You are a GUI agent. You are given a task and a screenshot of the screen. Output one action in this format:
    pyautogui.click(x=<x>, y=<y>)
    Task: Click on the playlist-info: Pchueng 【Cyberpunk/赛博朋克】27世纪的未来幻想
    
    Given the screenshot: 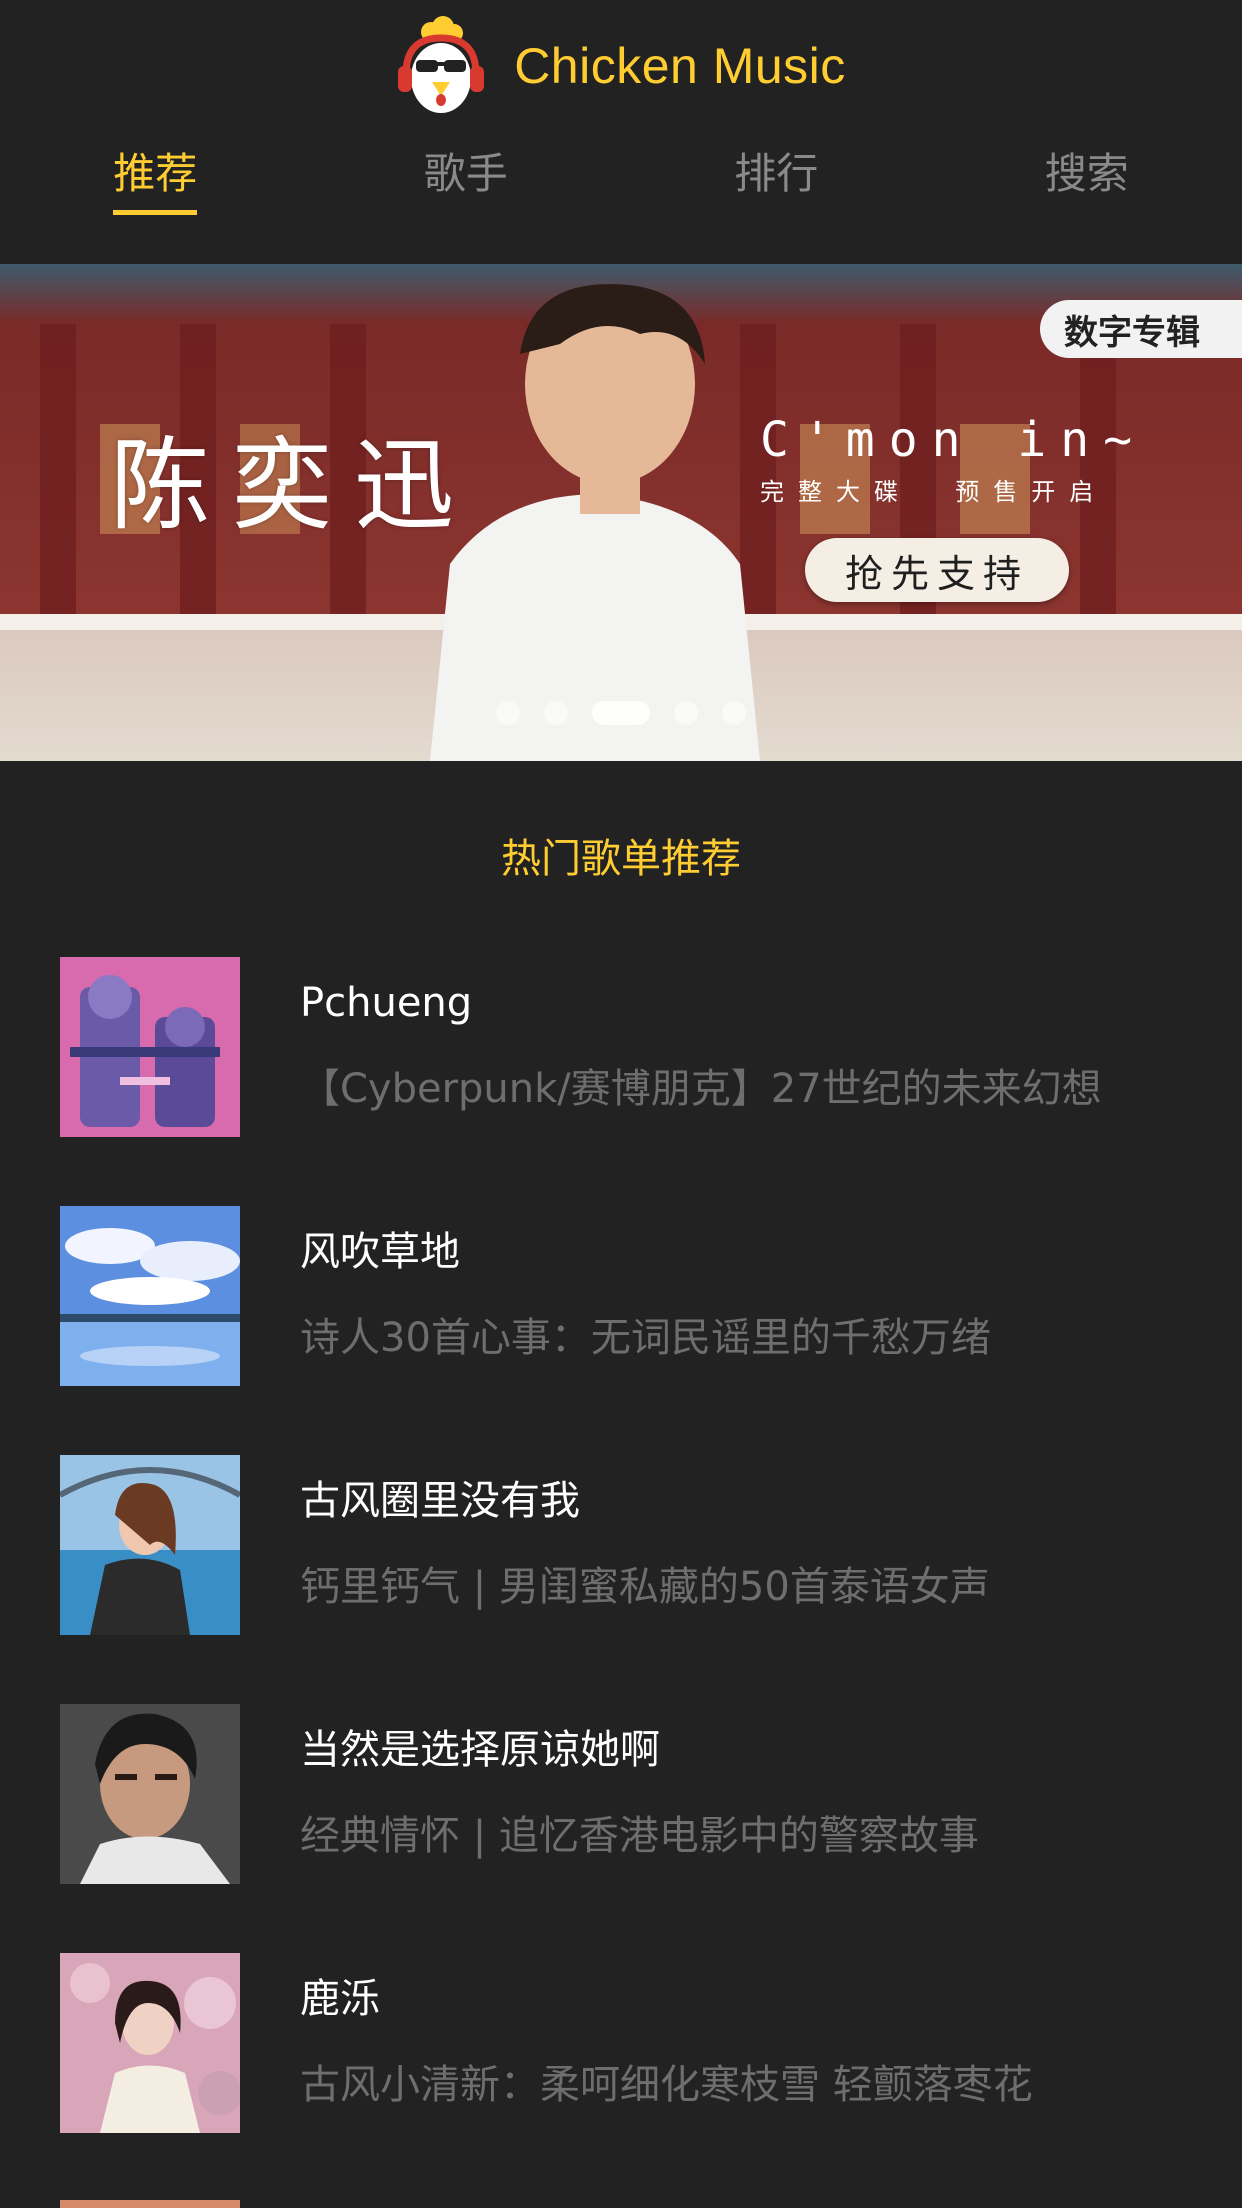 What is the action you would take?
    pyautogui.click(x=750, y=1046)
    